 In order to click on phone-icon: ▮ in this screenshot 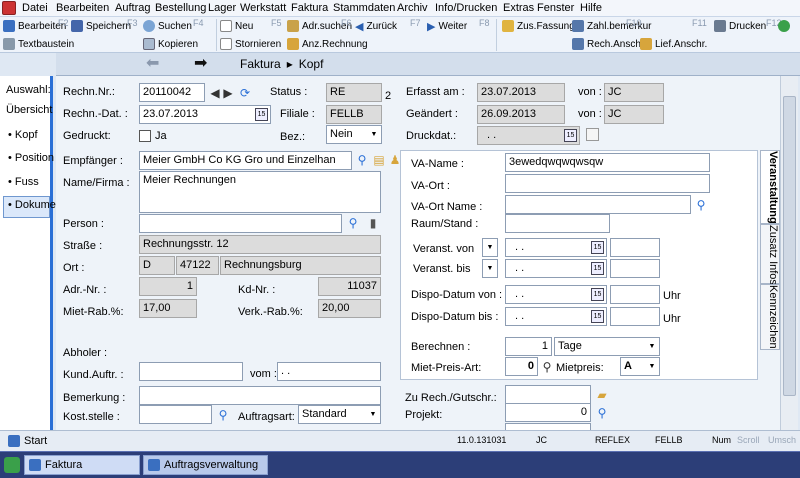, I will do `click(373, 223)`.